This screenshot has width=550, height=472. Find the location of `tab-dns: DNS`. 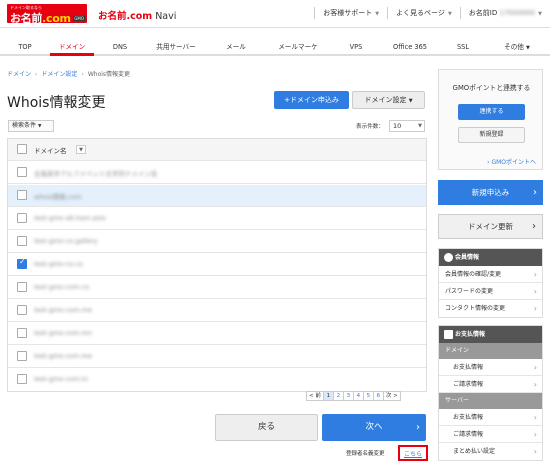

tab-dns: DNS is located at coordinates (120, 47).